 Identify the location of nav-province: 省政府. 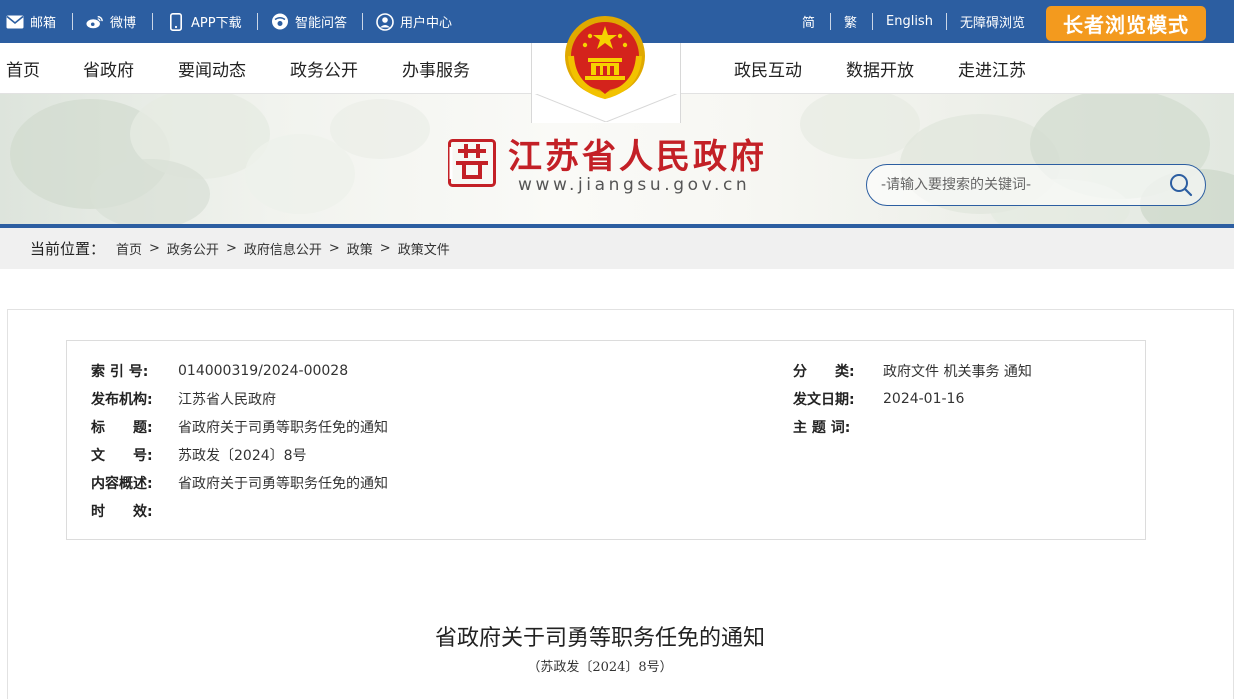
(108, 68).